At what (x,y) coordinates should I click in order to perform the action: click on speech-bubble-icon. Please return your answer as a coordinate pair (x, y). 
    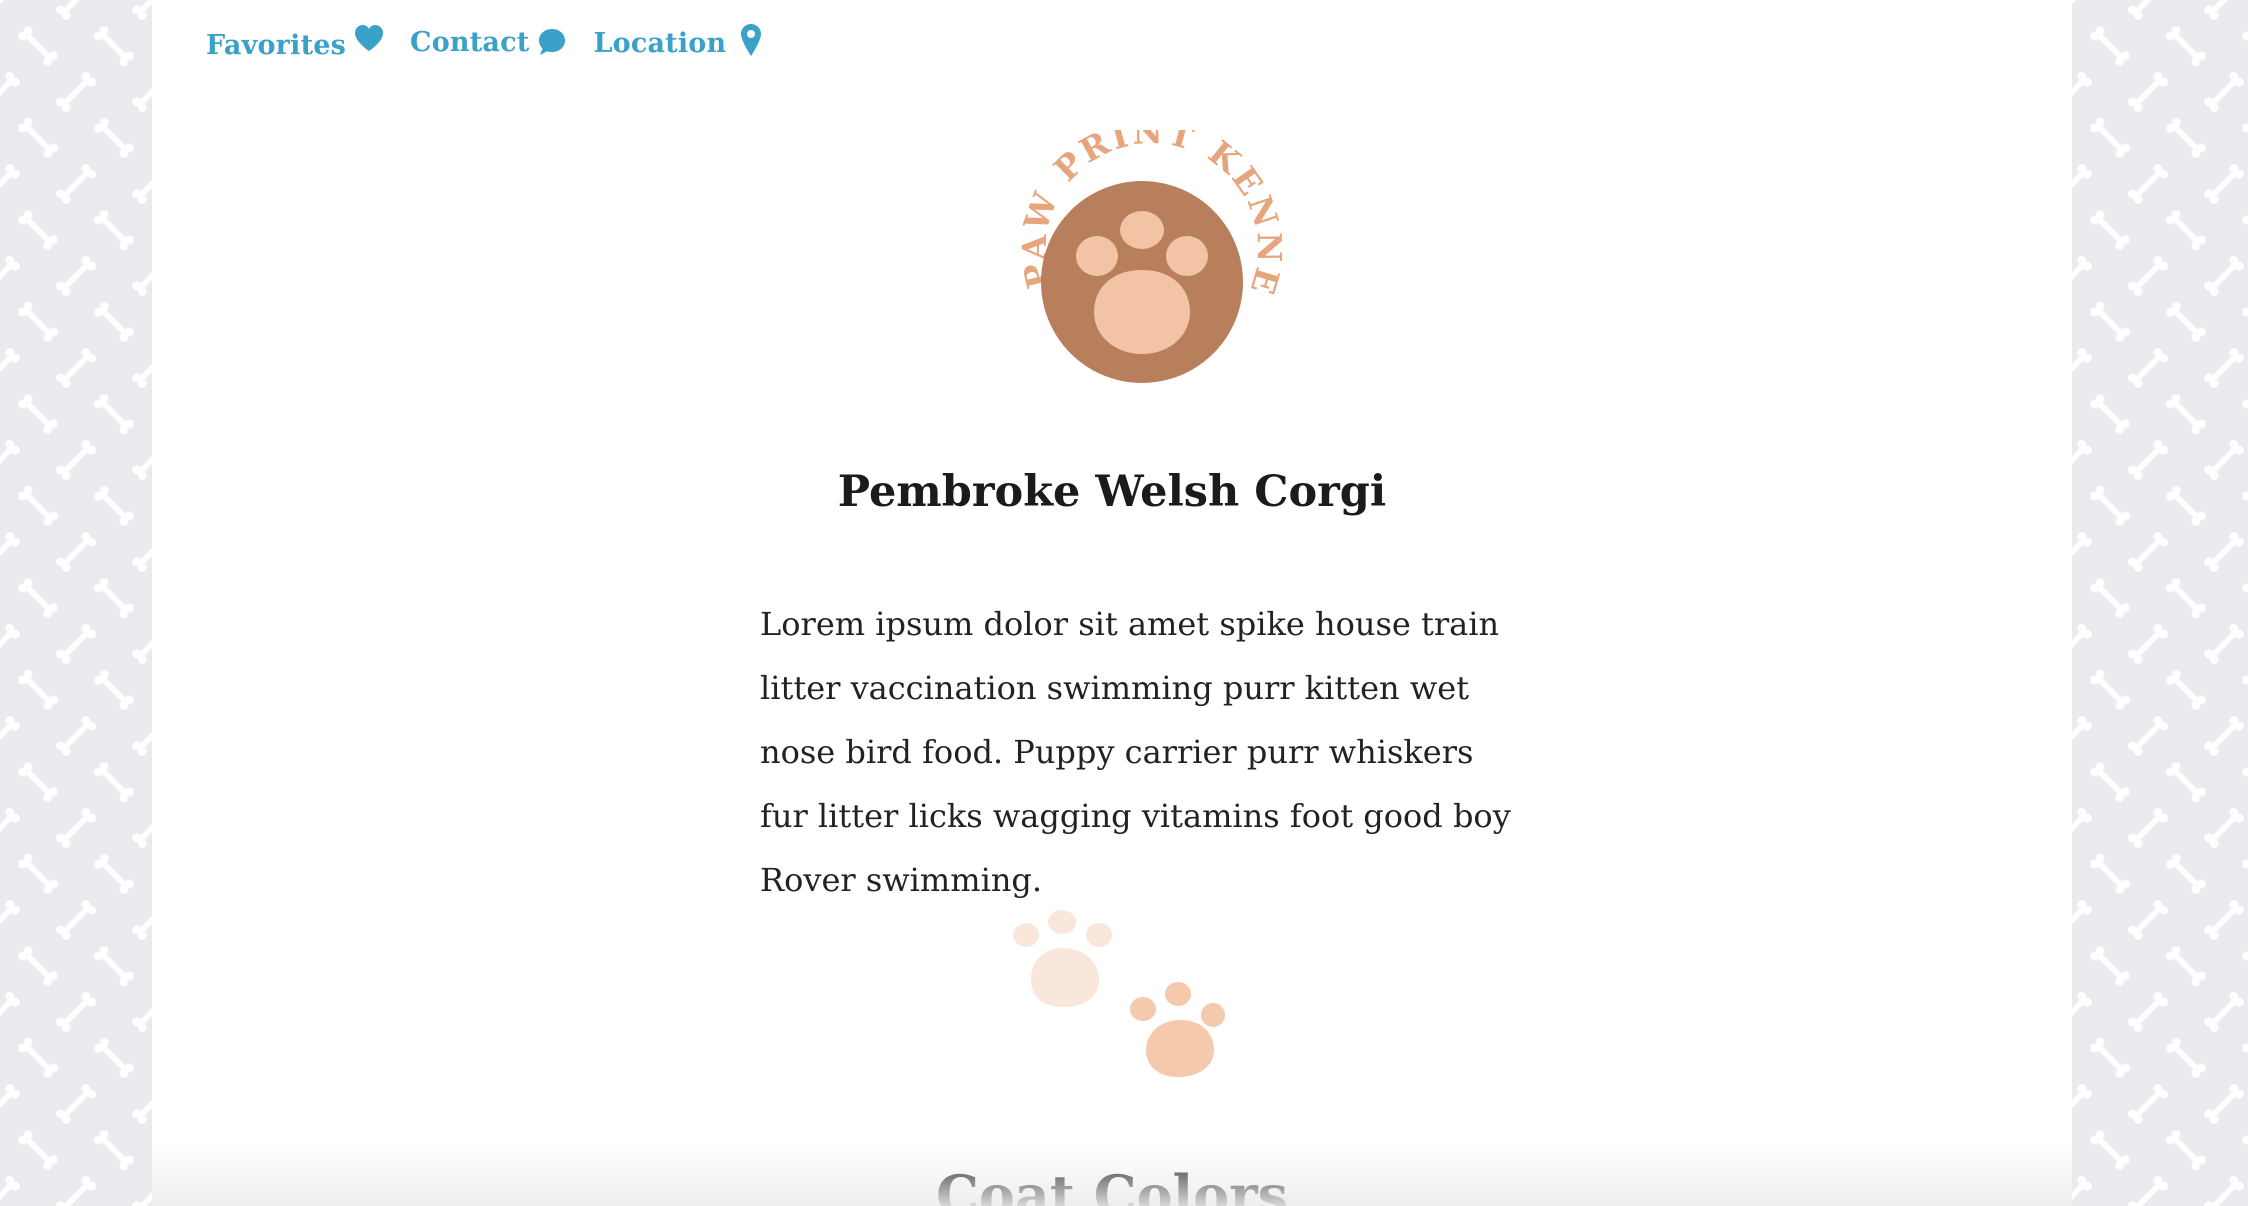
    Looking at the image, I should click on (552, 49).